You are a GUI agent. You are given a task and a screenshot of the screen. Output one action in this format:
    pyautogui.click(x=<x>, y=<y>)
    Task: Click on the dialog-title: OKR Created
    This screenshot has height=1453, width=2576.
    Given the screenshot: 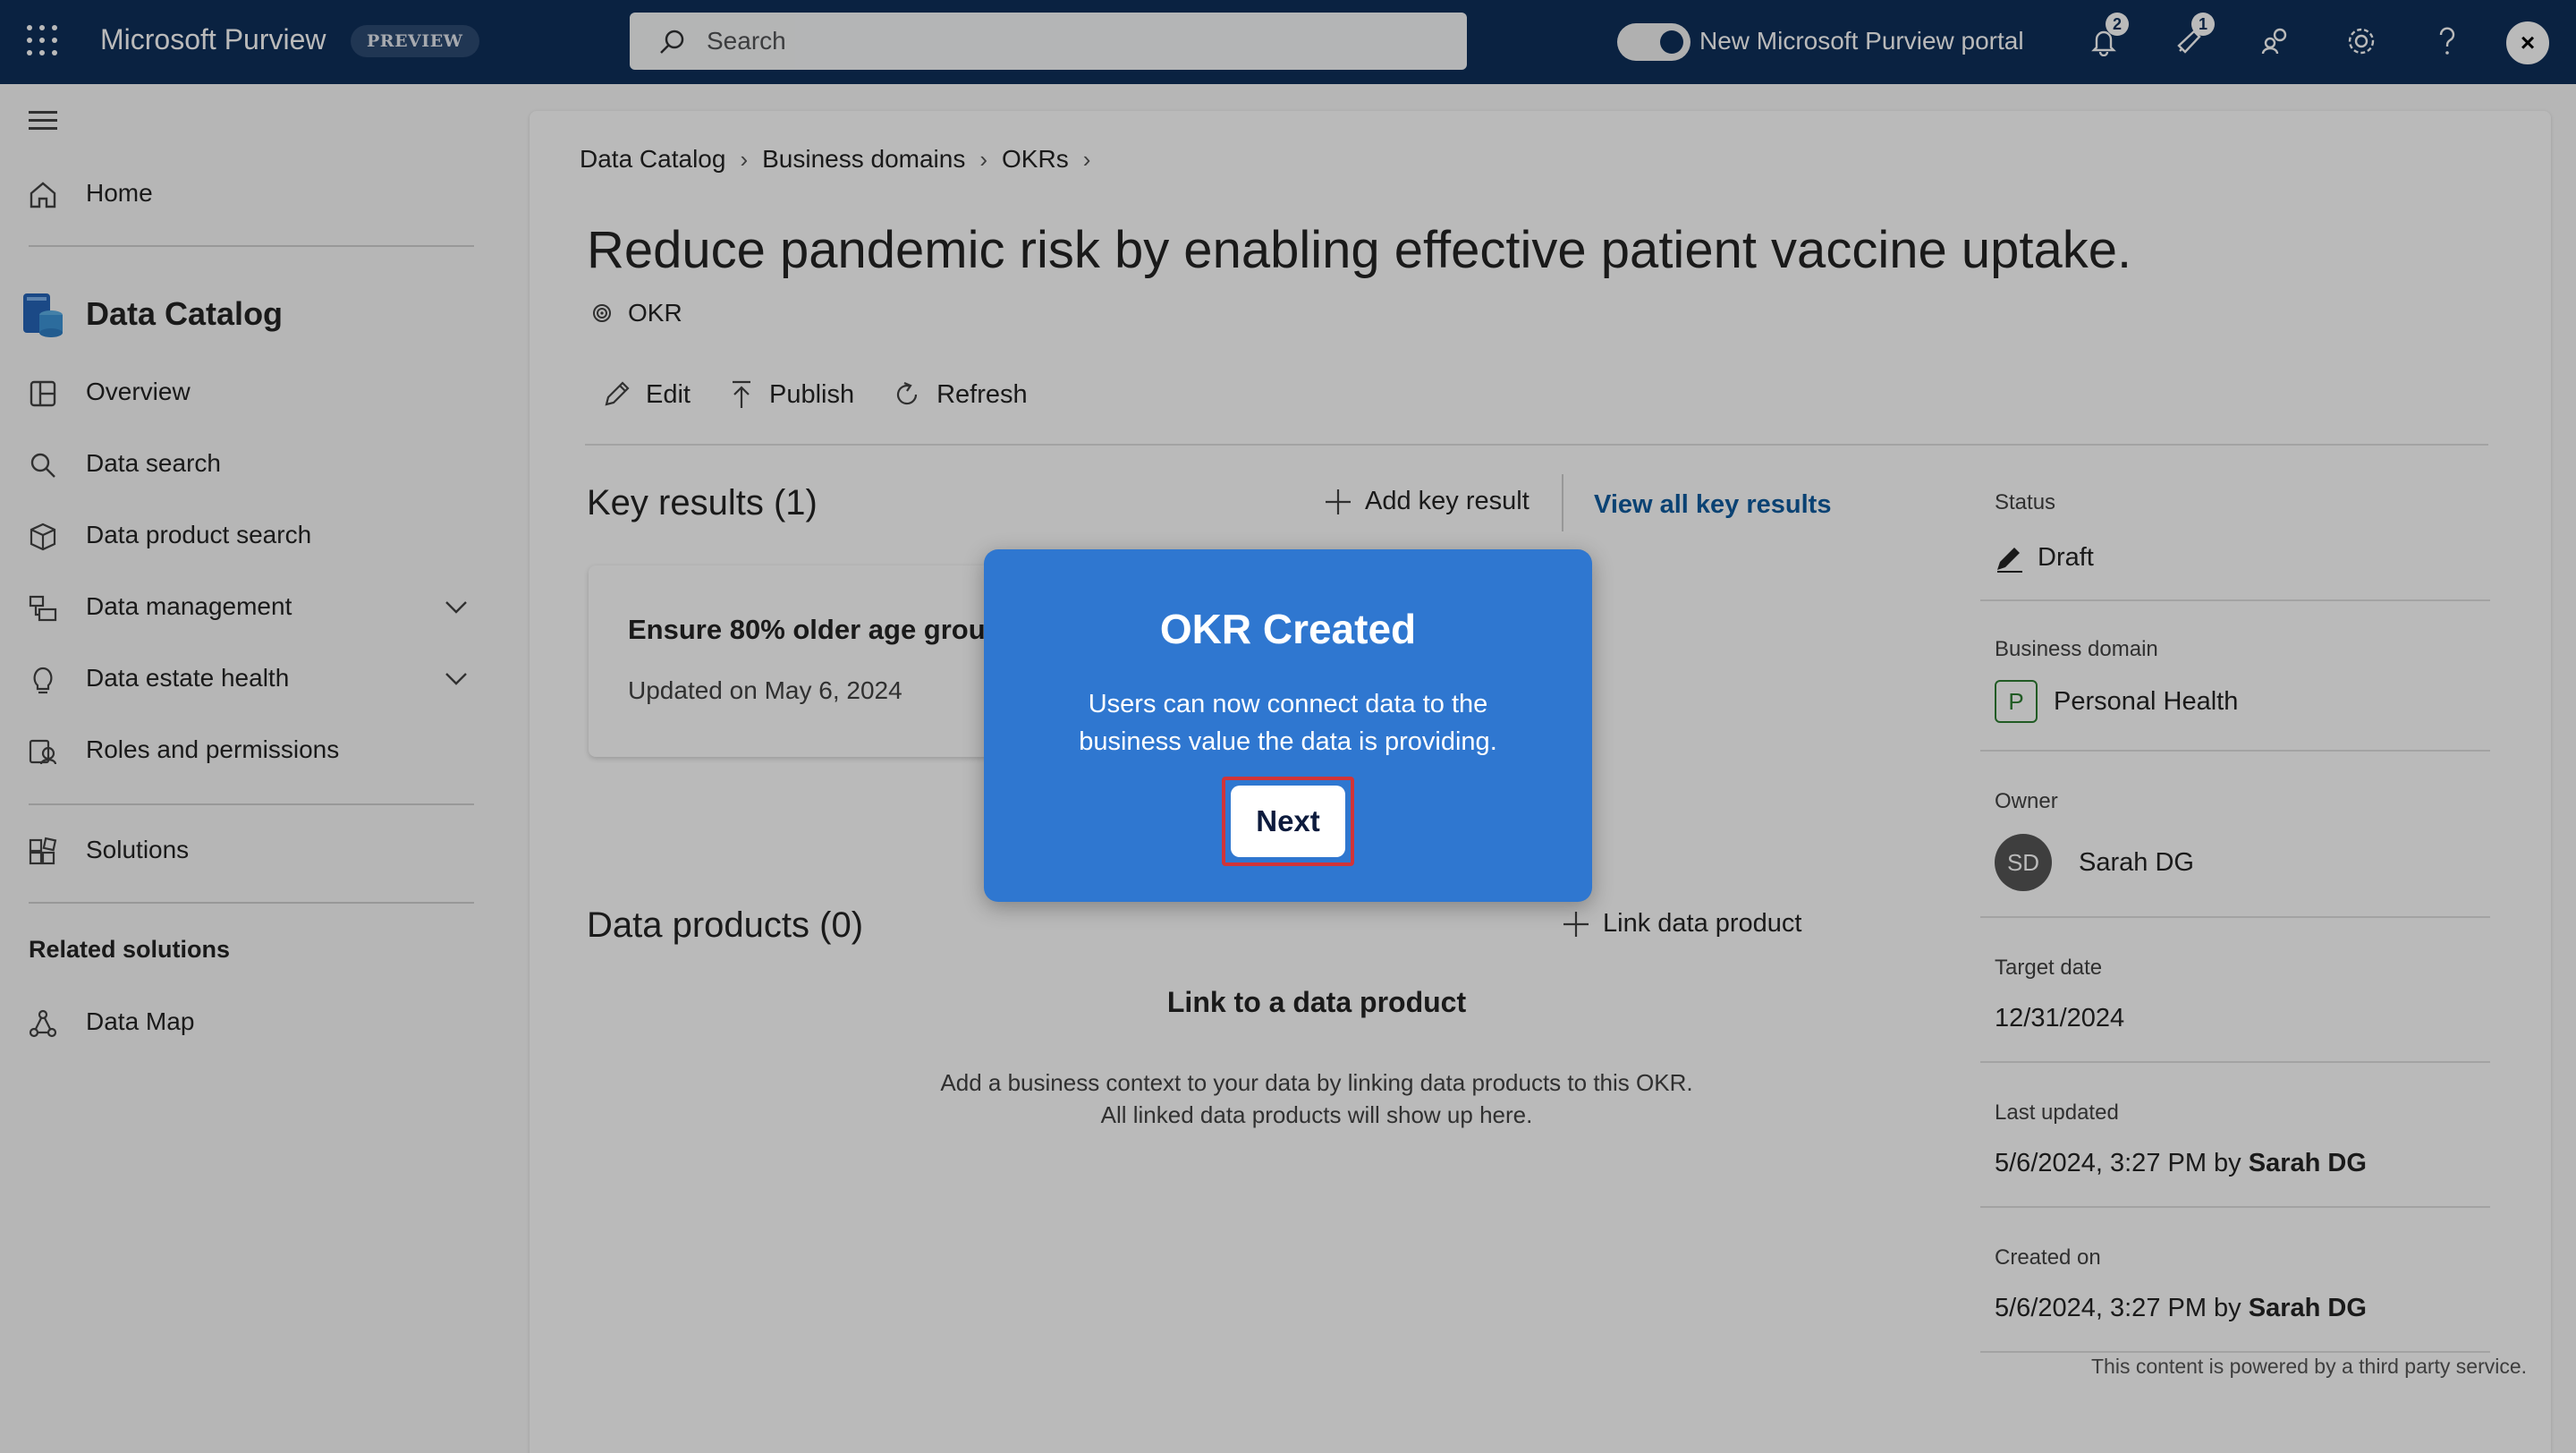 What is the action you would take?
    pyautogui.click(x=1288, y=629)
    